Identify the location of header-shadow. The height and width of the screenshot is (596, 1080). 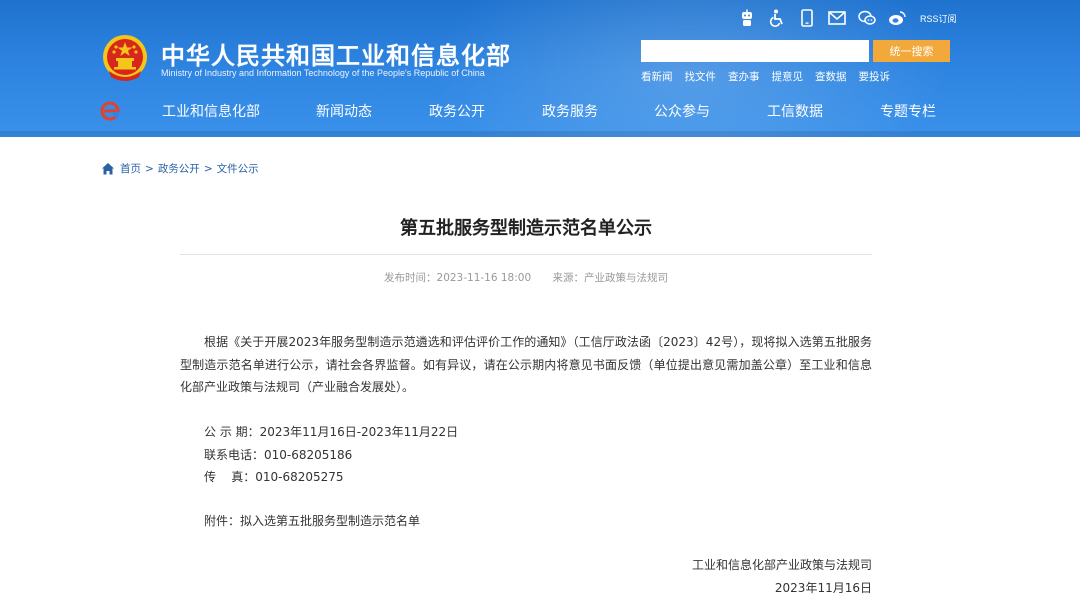
(540, 134).